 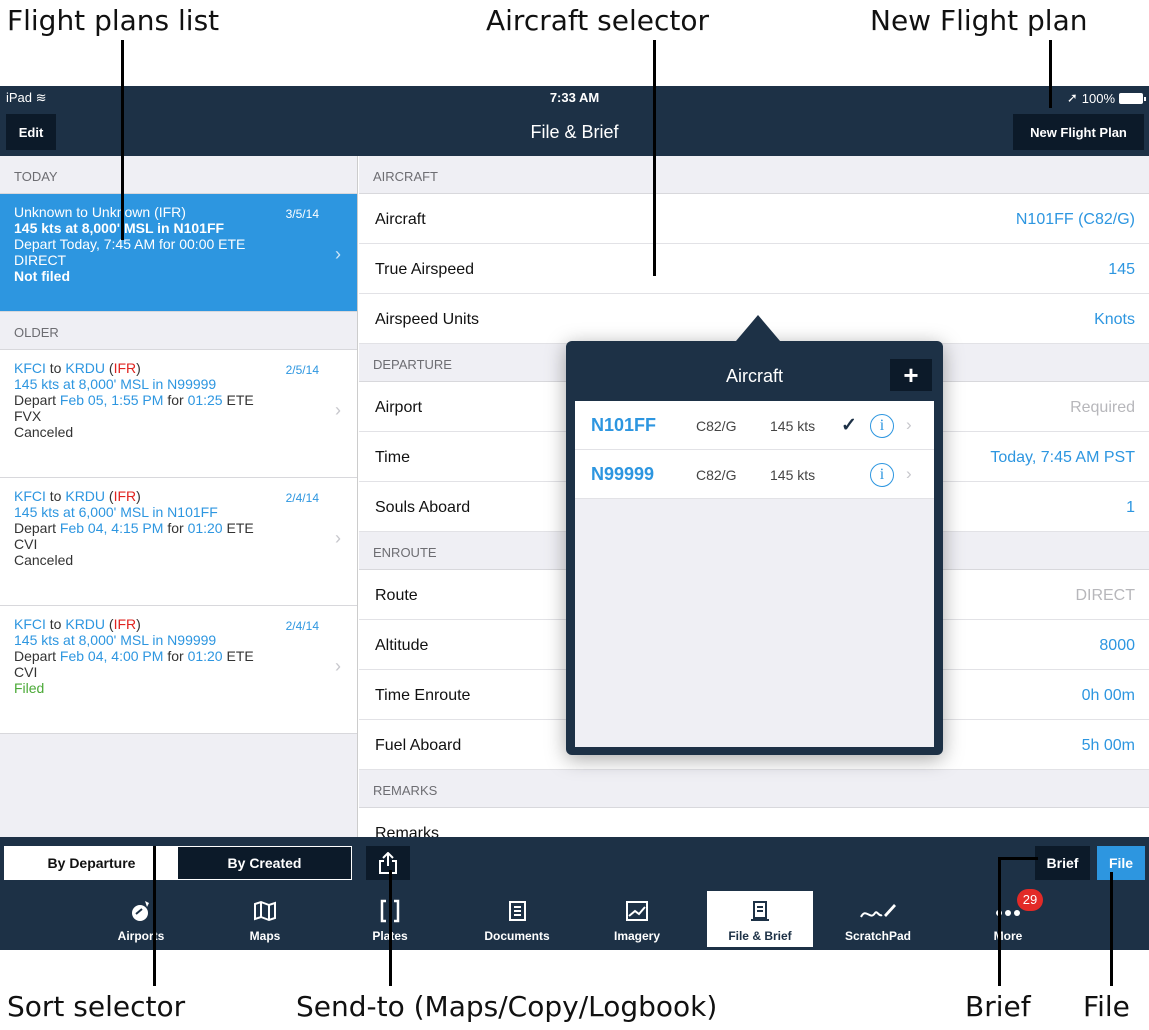 I want to click on popover-arrow, so click(x=758, y=328).